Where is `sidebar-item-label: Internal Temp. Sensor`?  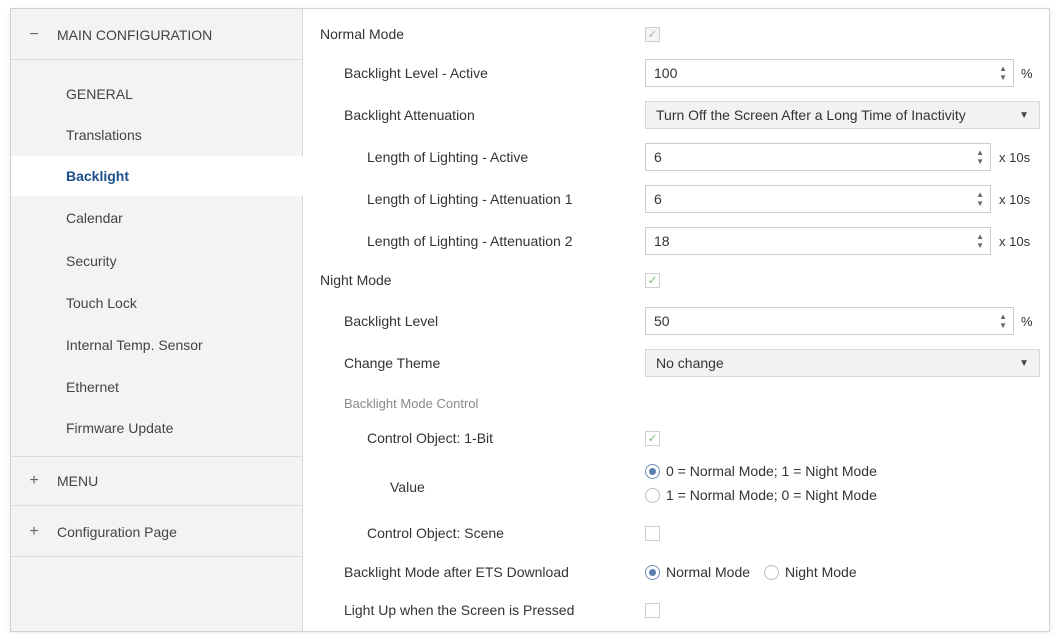 sidebar-item-label: Internal Temp. Sensor is located at coordinates (134, 345).